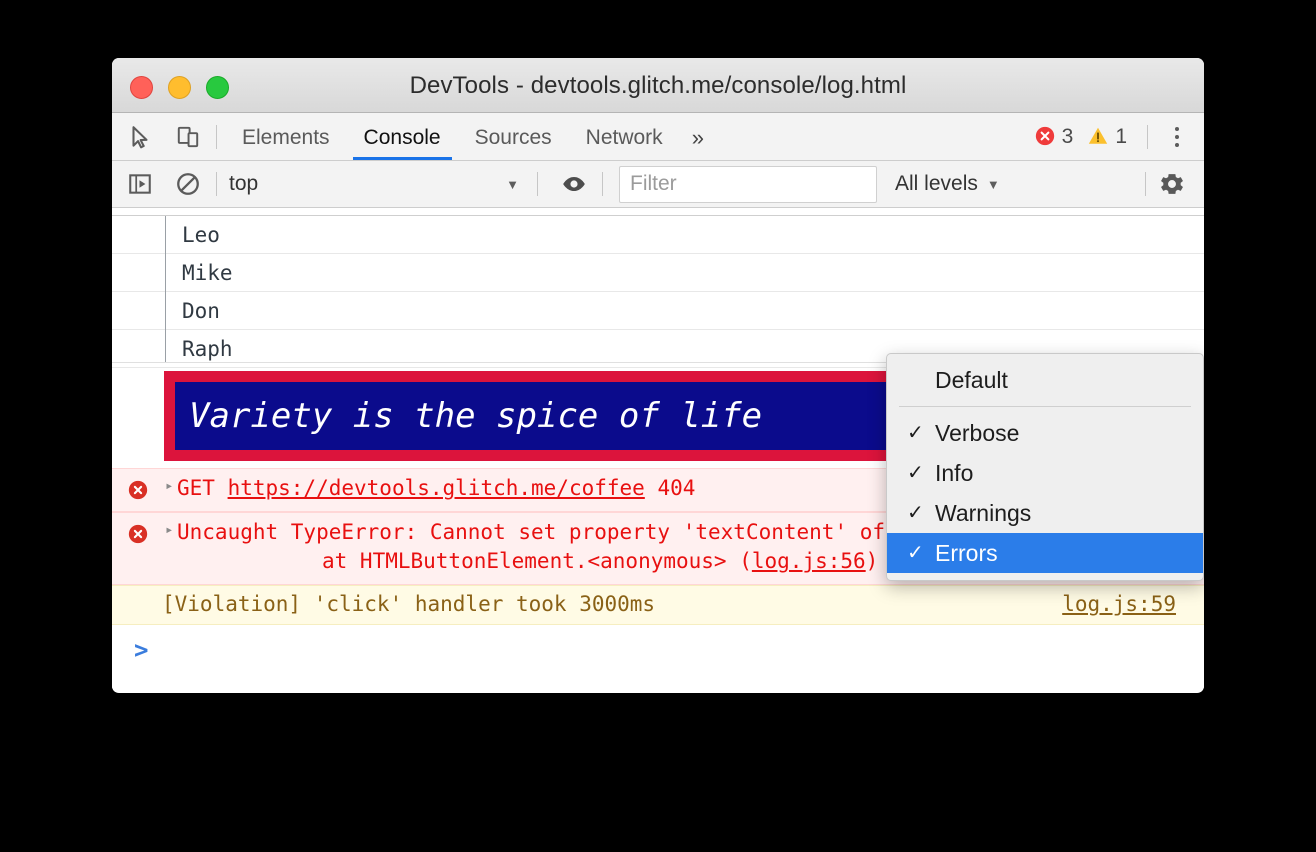  I want to click on error-count-value: 3, so click(1067, 136).